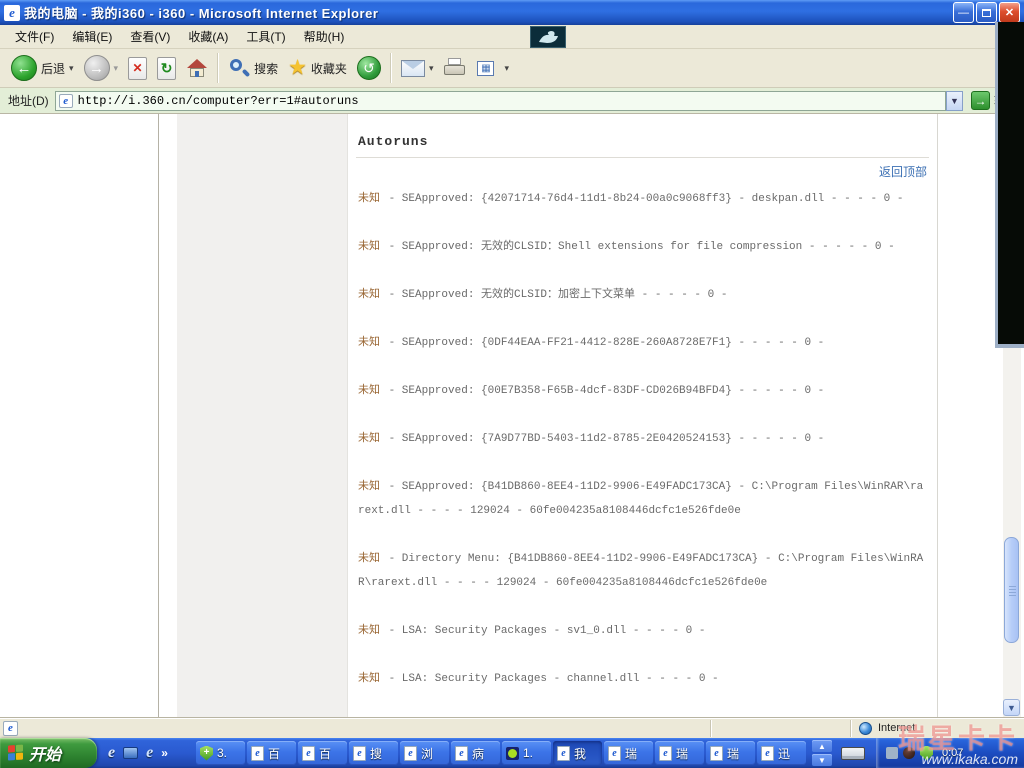 The height and width of the screenshot is (768, 1024). I want to click on taskbar-button-8: e瑞, so click(628, 753).